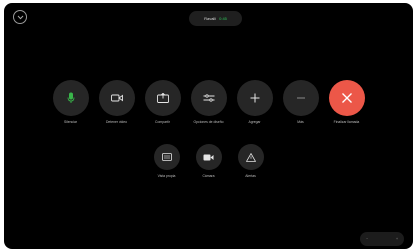 This screenshot has height=252, width=417. What do you see at coordinates (254, 122) in the screenshot?
I see `add-label: Agregar` at bounding box center [254, 122].